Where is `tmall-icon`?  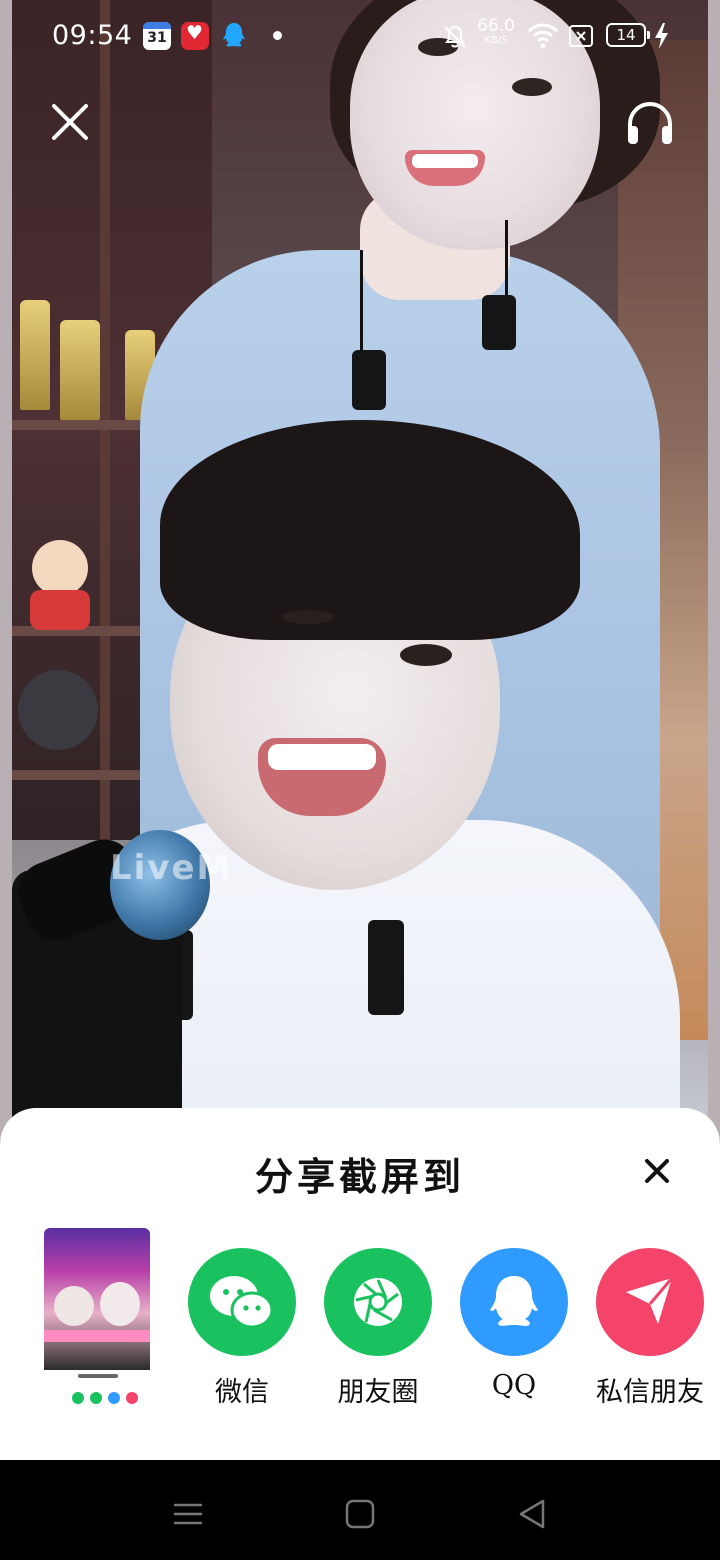
tmall-icon is located at coordinates (195, 36).